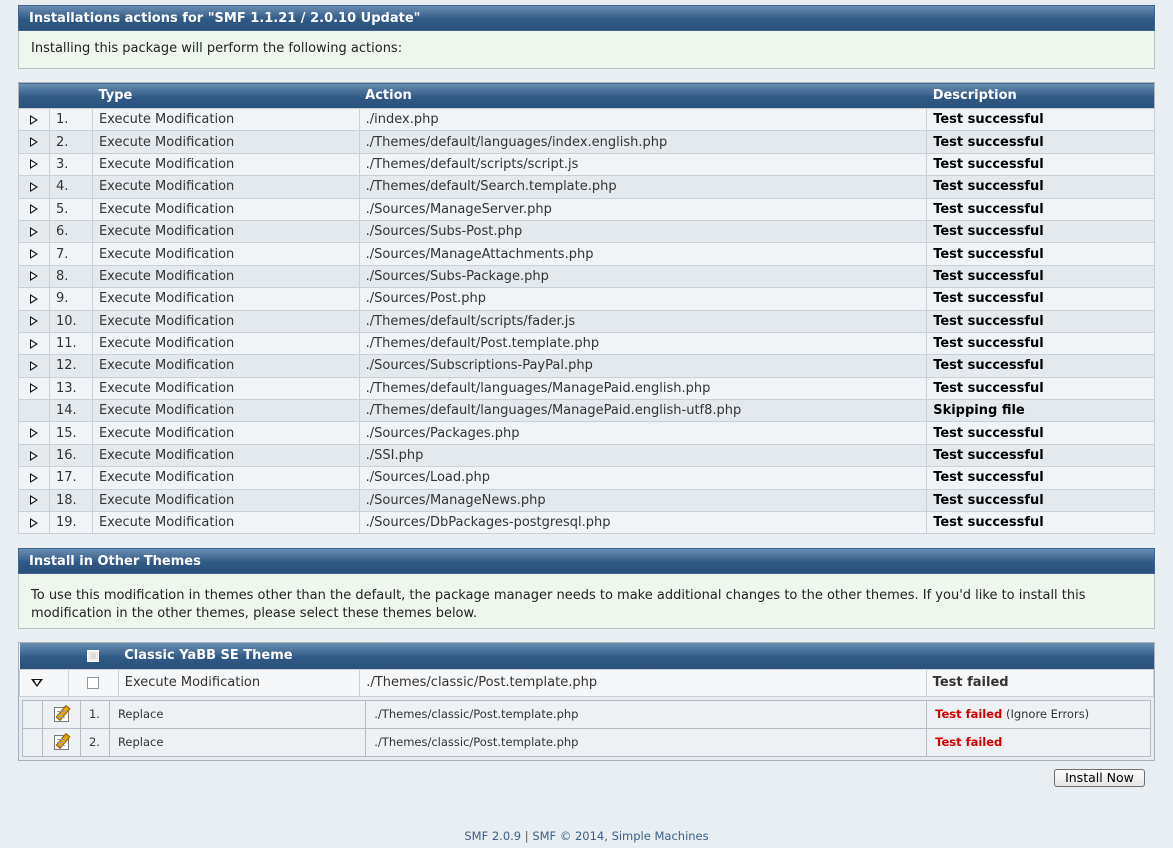 The image size is (1173, 848). Describe the element at coordinates (643, 455) in the screenshot. I see `row-action-file: ./SSI.php` at that location.